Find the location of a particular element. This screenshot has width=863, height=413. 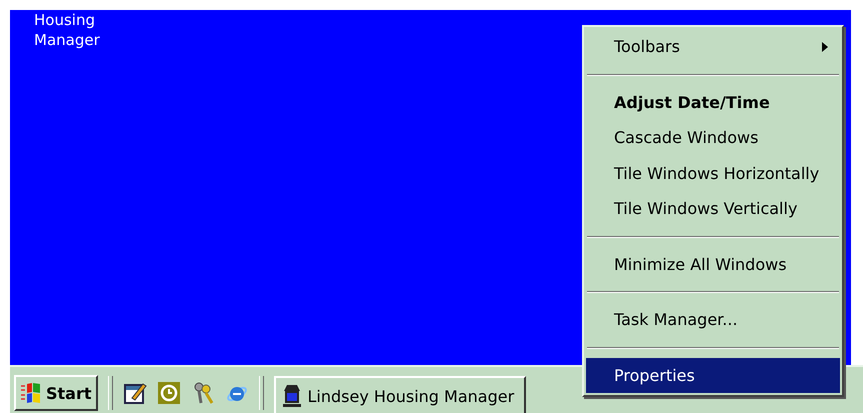

start-button: Start is located at coordinates (56, 393).